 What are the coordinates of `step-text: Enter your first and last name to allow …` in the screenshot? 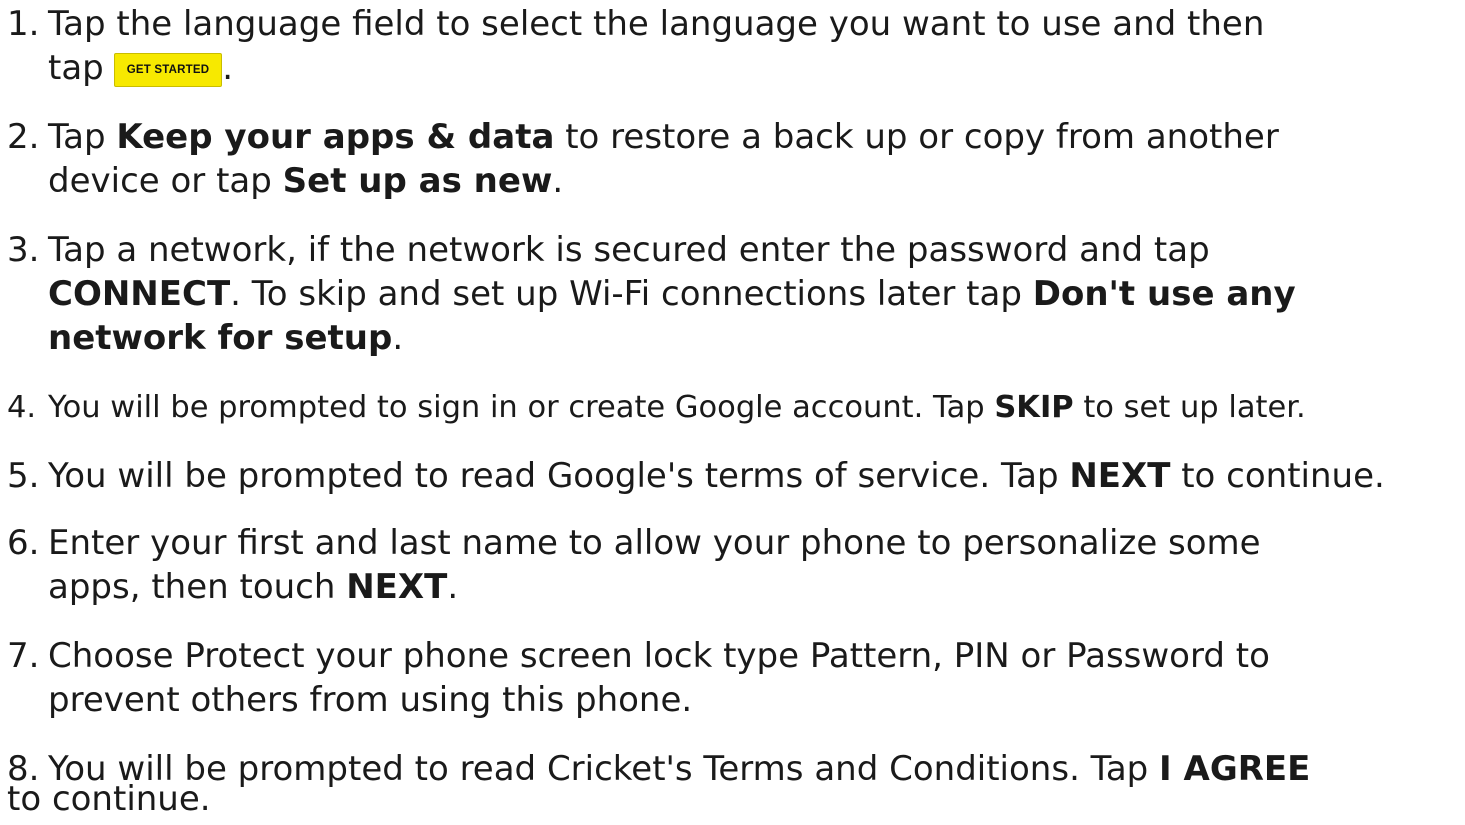 It's located at (654, 543).